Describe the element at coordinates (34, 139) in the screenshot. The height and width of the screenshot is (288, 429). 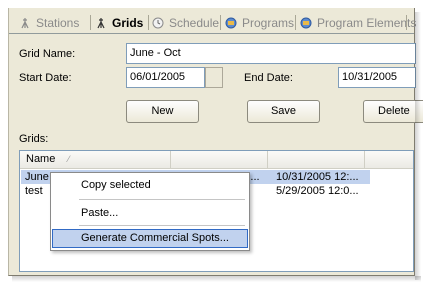
I see `grids-label: Grids:` at that location.